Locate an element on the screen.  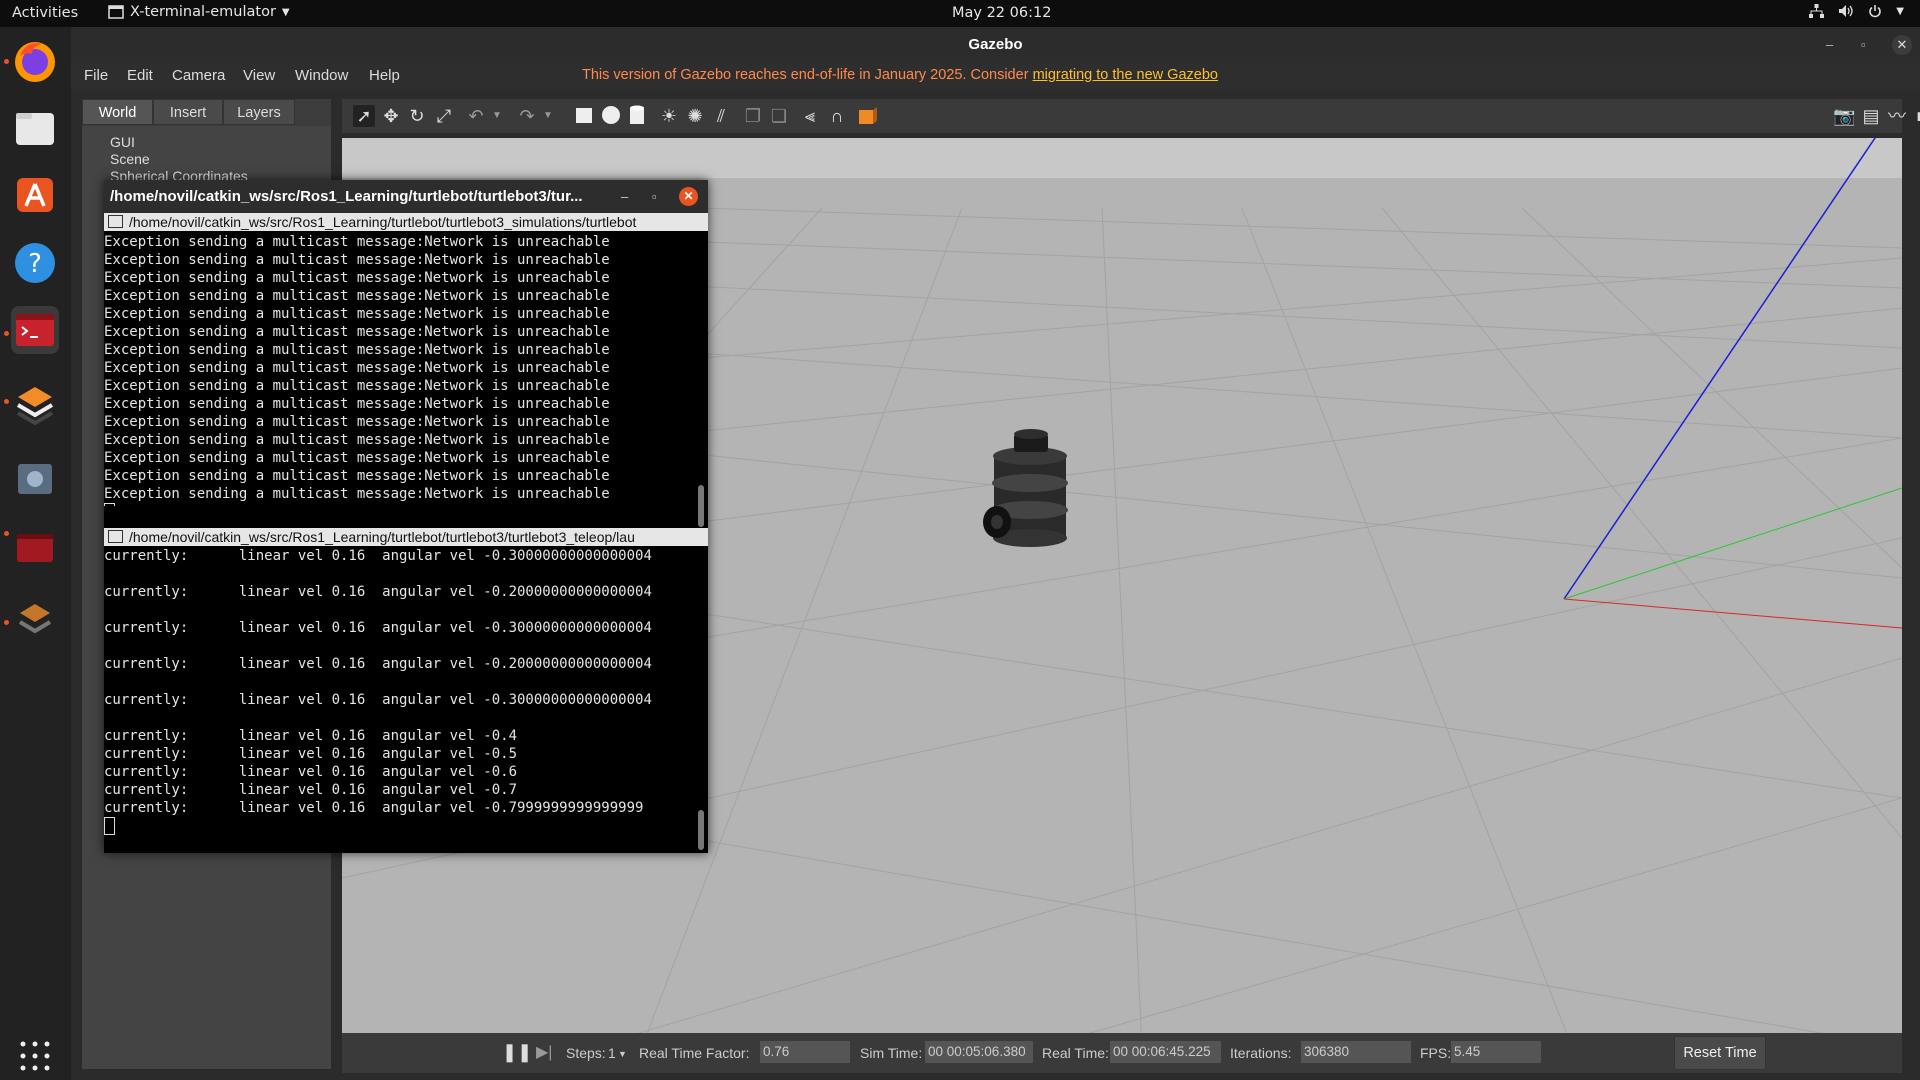
tab-layers: Layers is located at coordinates (259, 112).